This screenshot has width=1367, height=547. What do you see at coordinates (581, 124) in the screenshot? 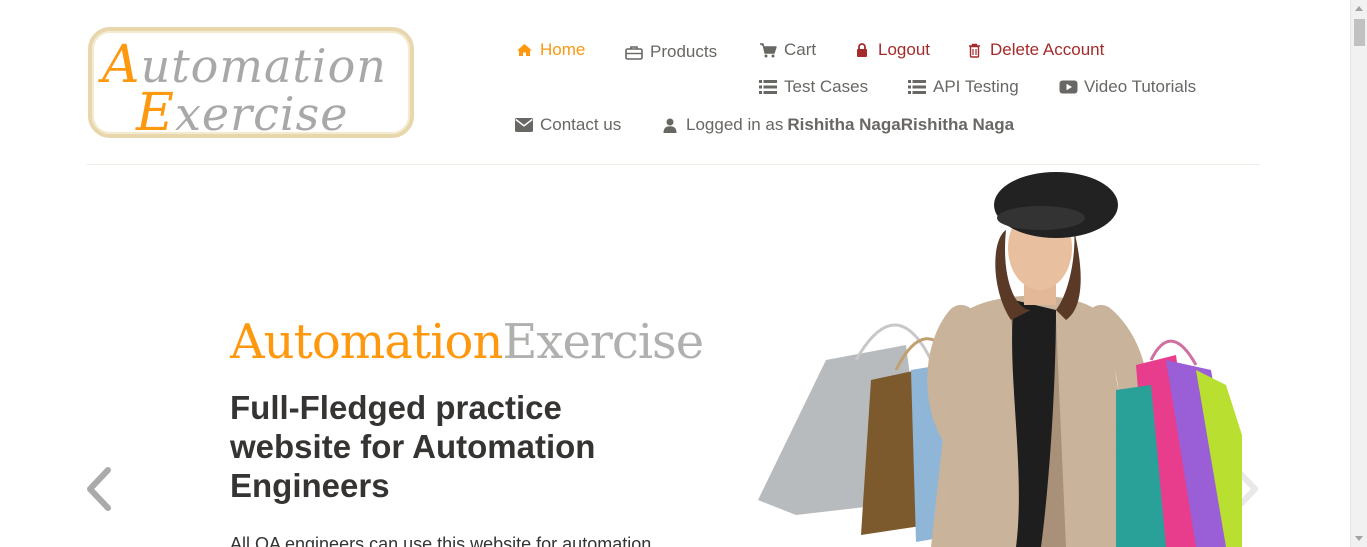
I see `nav-contact-us-label: Contact us` at bounding box center [581, 124].